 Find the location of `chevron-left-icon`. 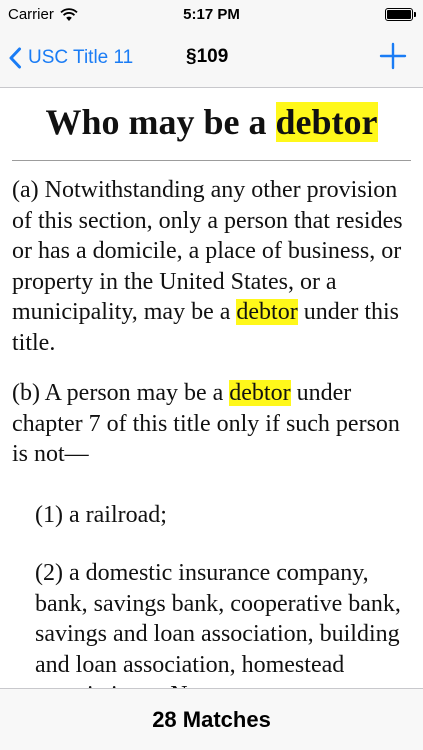

chevron-left-icon is located at coordinates (15, 58).